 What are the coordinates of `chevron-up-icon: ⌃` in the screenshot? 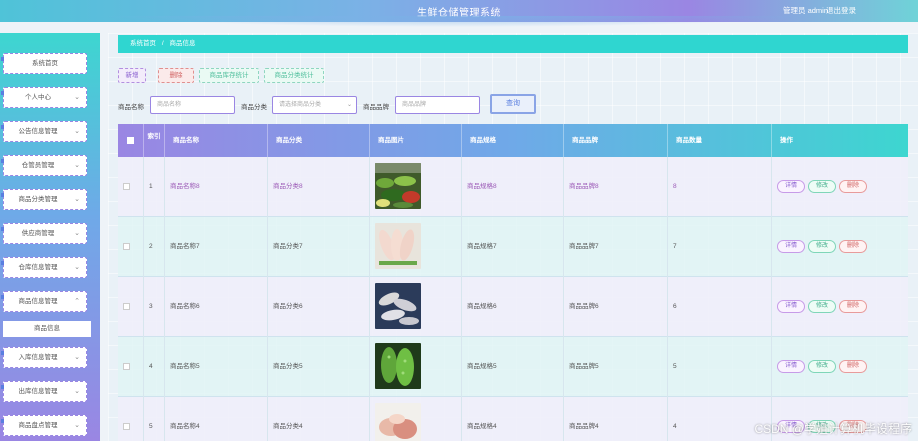 It's located at (77, 301).